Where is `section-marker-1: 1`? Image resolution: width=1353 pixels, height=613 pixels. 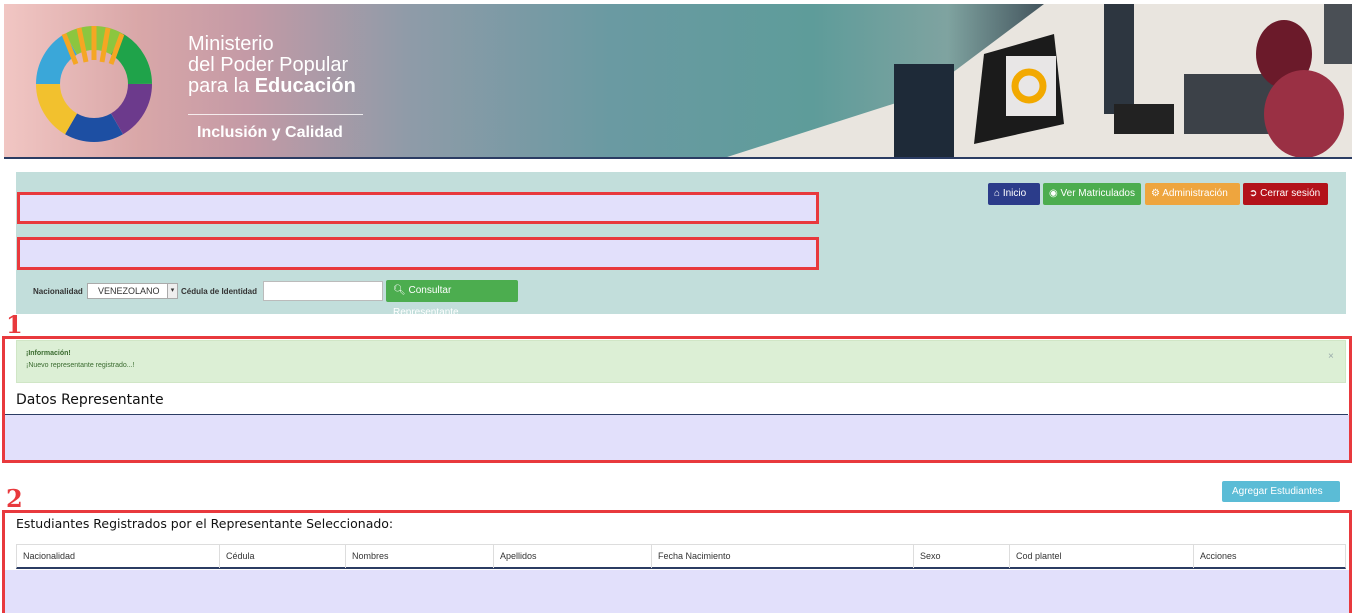 section-marker-1: 1 is located at coordinates (14, 324).